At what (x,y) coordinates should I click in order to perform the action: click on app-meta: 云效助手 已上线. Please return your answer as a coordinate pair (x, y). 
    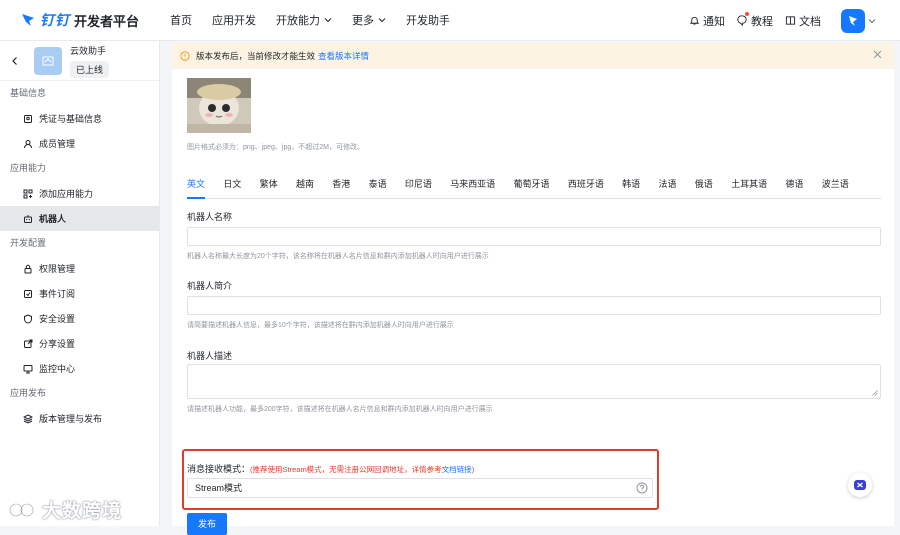
    Looking at the image, I should click on (90, 61).